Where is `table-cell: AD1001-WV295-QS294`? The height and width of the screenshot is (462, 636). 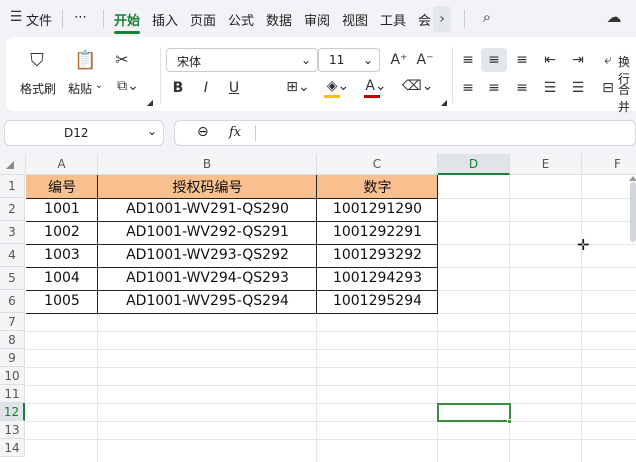
table-cell: AD1001-WV295-QS294 is located at coordinates (207, 301).